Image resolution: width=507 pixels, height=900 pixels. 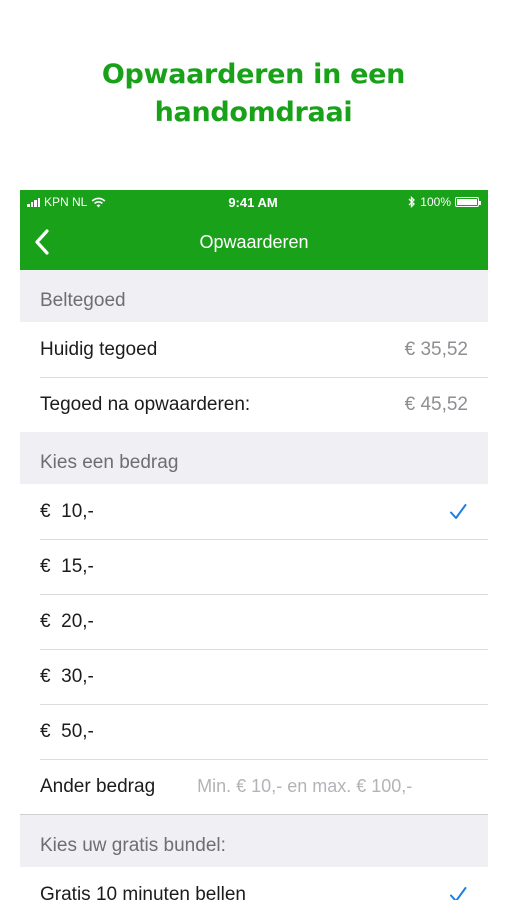 What do you see at coordinates (83, 300) in the screenshot?
I see `section-header-beltegoed: Beltegoed` at bounding box center [83, 300].